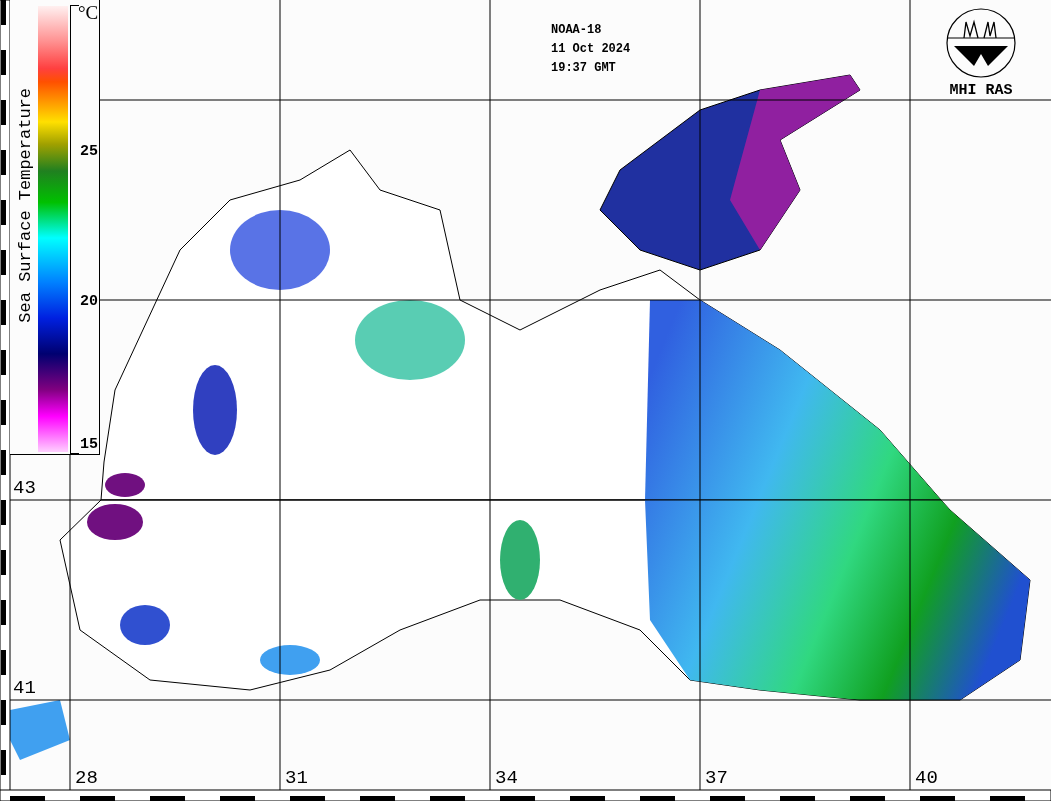 The image size is (1051, 801). I want to click on scale-label: 25, so click(89, 151).